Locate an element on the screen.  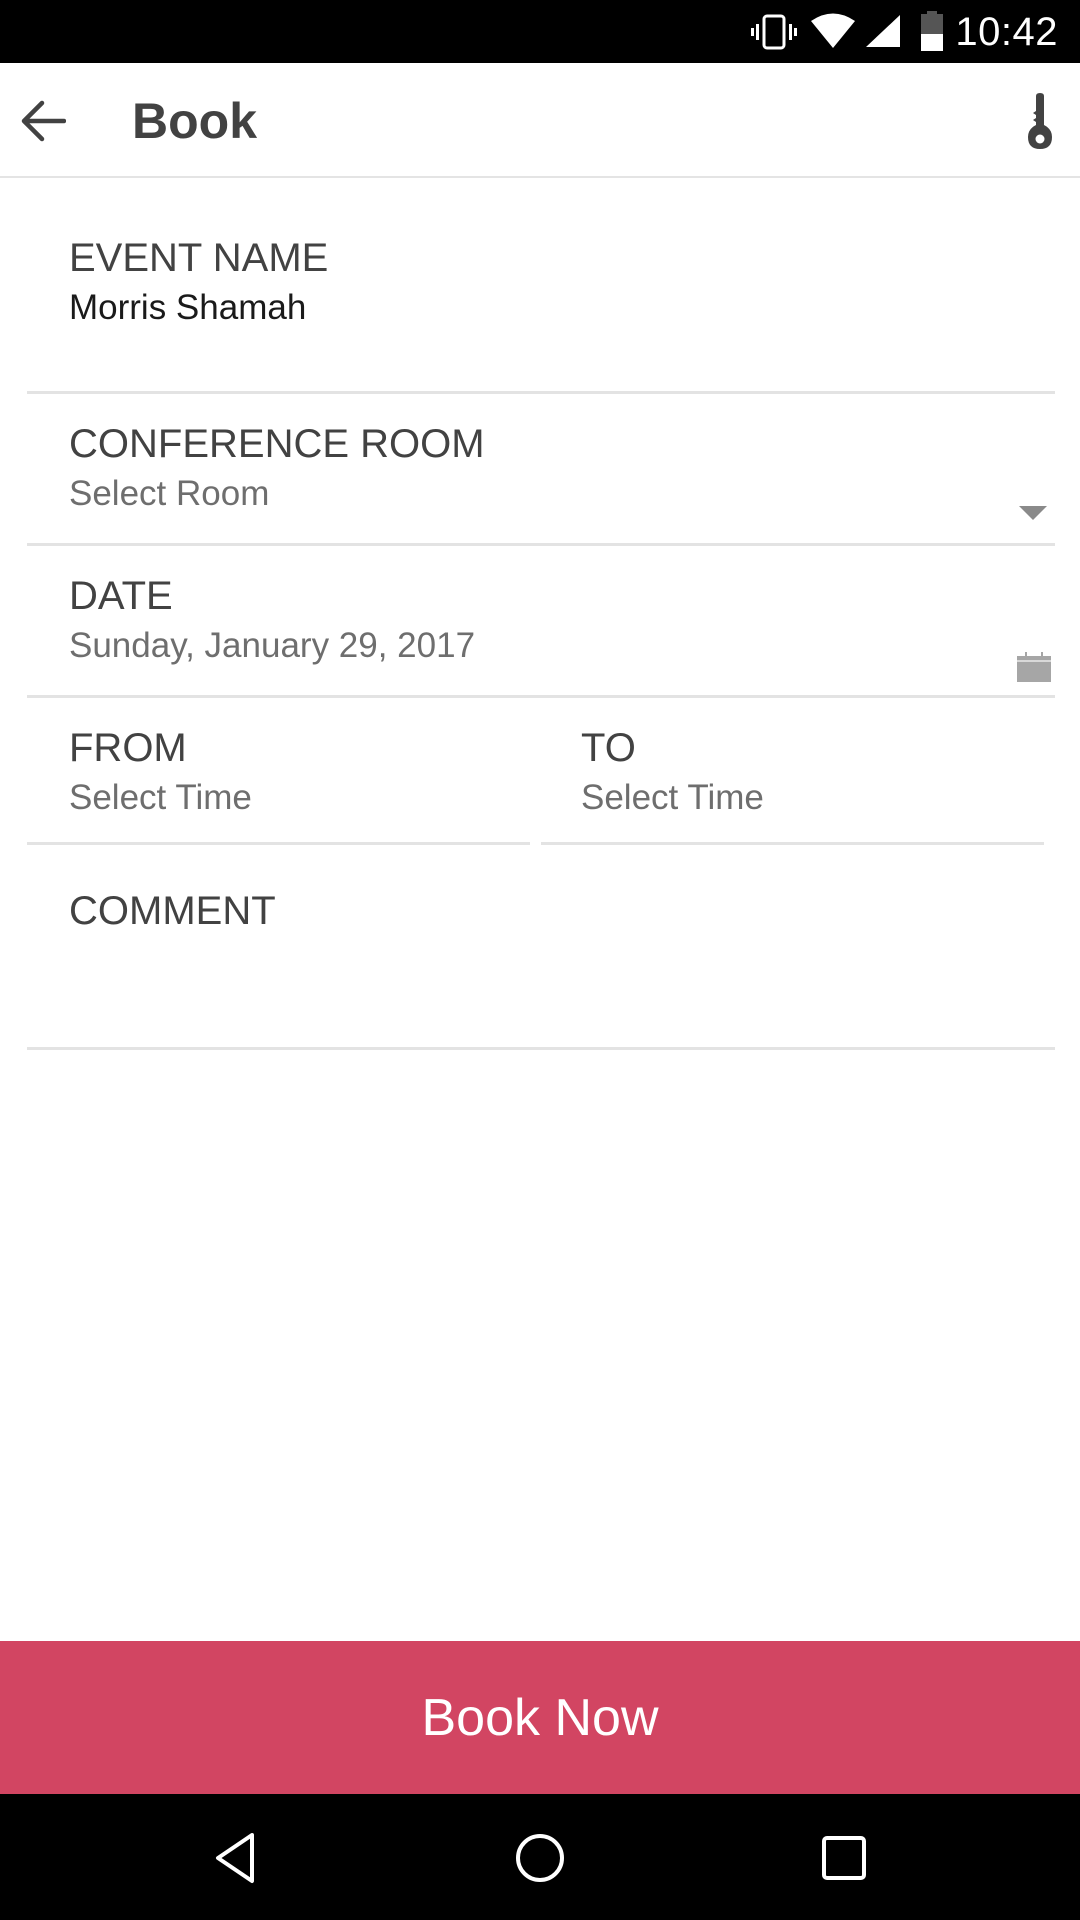
cell-signal-icon is located at coordinates (883, 31).